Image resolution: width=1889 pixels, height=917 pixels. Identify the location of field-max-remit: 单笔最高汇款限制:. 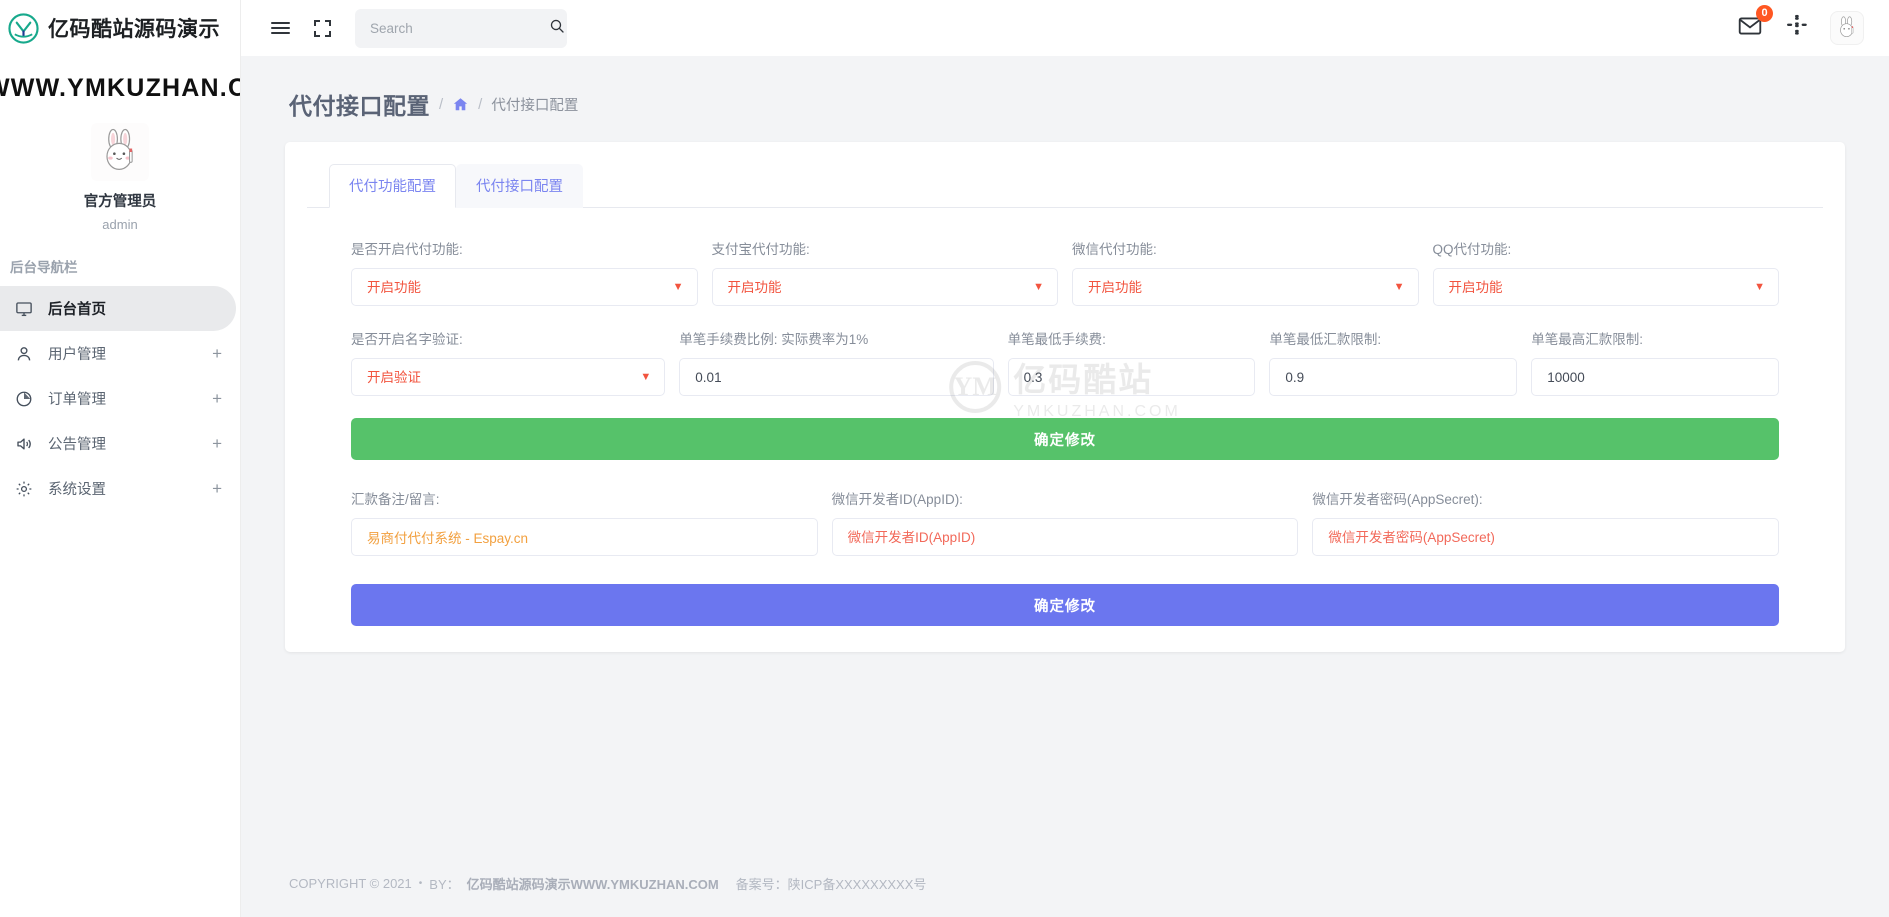
(1655, 373).